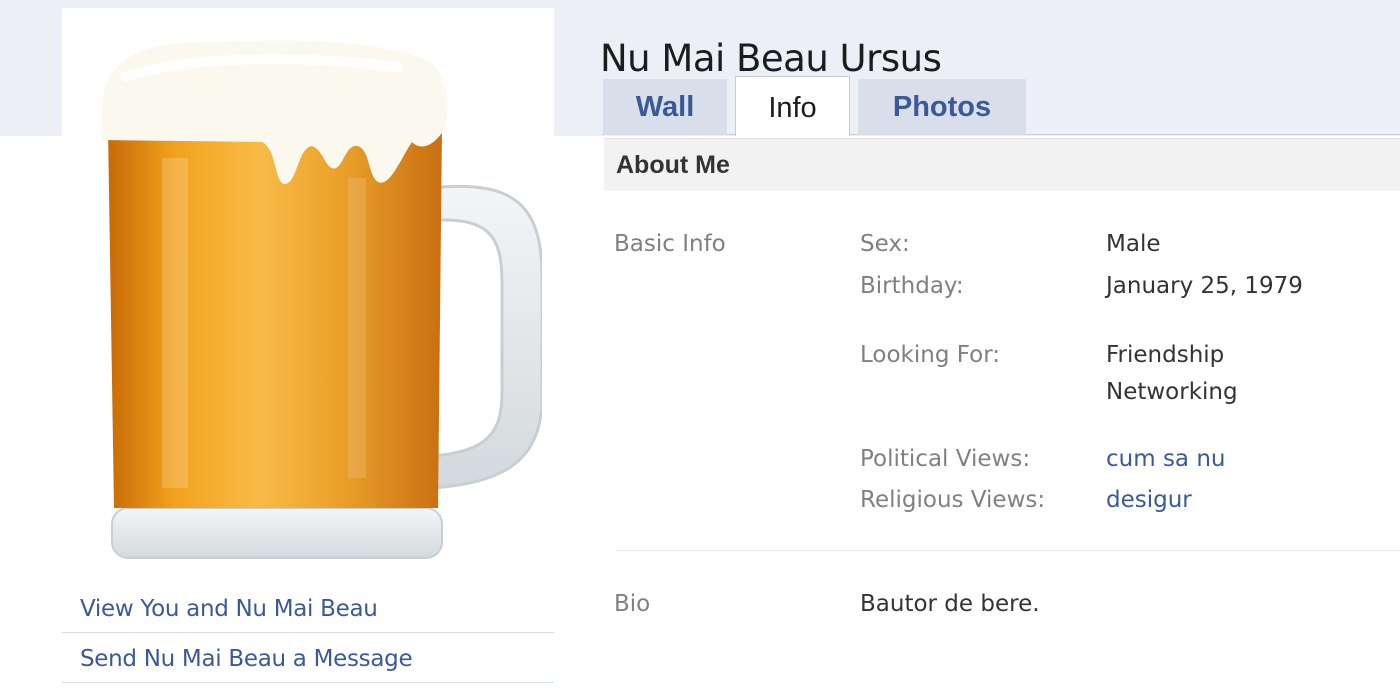 This screenshot has width=1400, height=700. I want to click on birthday-label: Birthday:, so click(912, 286).